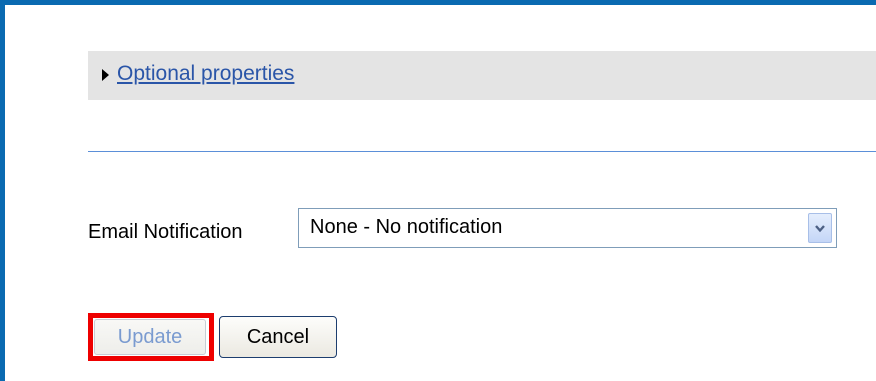  I want to click on optional-properties-section: Optional properties, so click(482, 75).